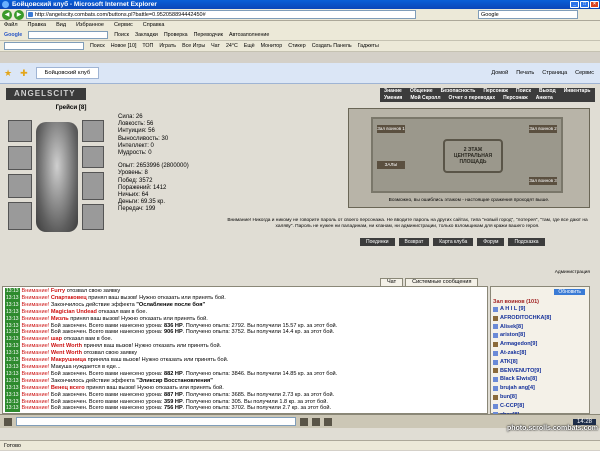  Describe the element at coordinates (584, 73) in the screenshot. I see `service-button: Сервис` at that location.